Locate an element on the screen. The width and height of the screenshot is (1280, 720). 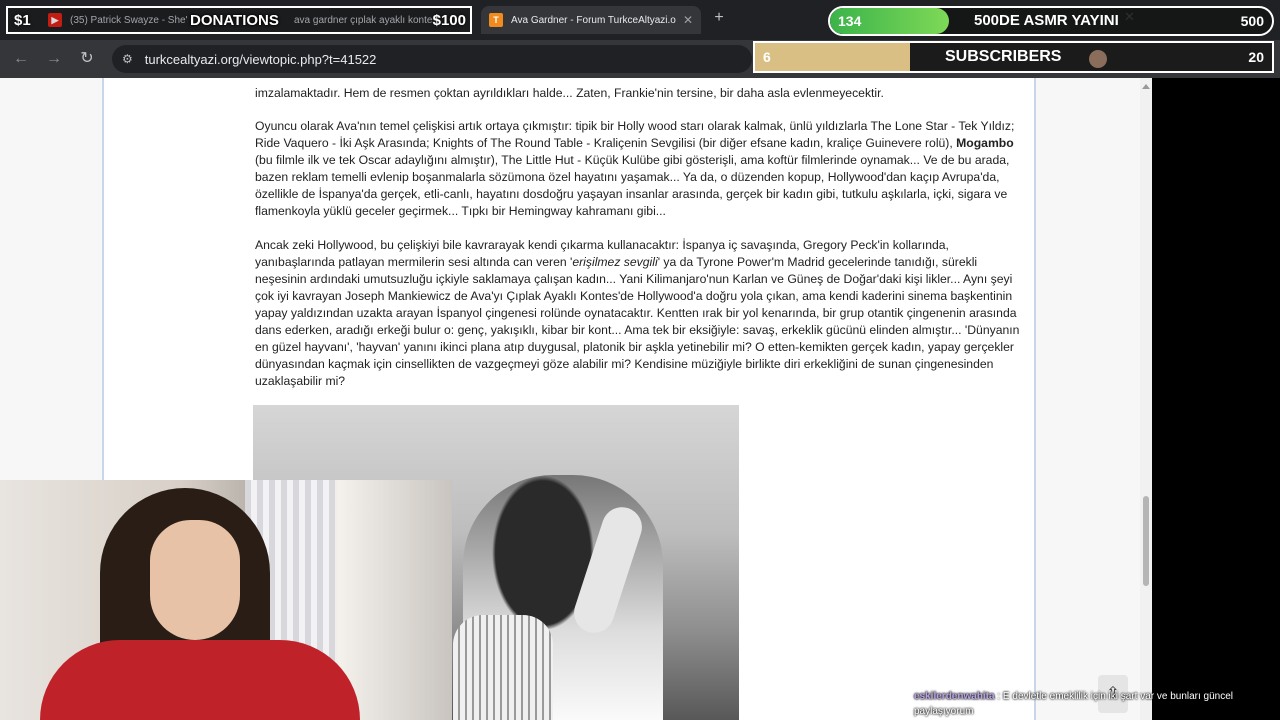
asmr-goal-title: 500DE ASMR YAYINI is located at coordinates (1046, 20).